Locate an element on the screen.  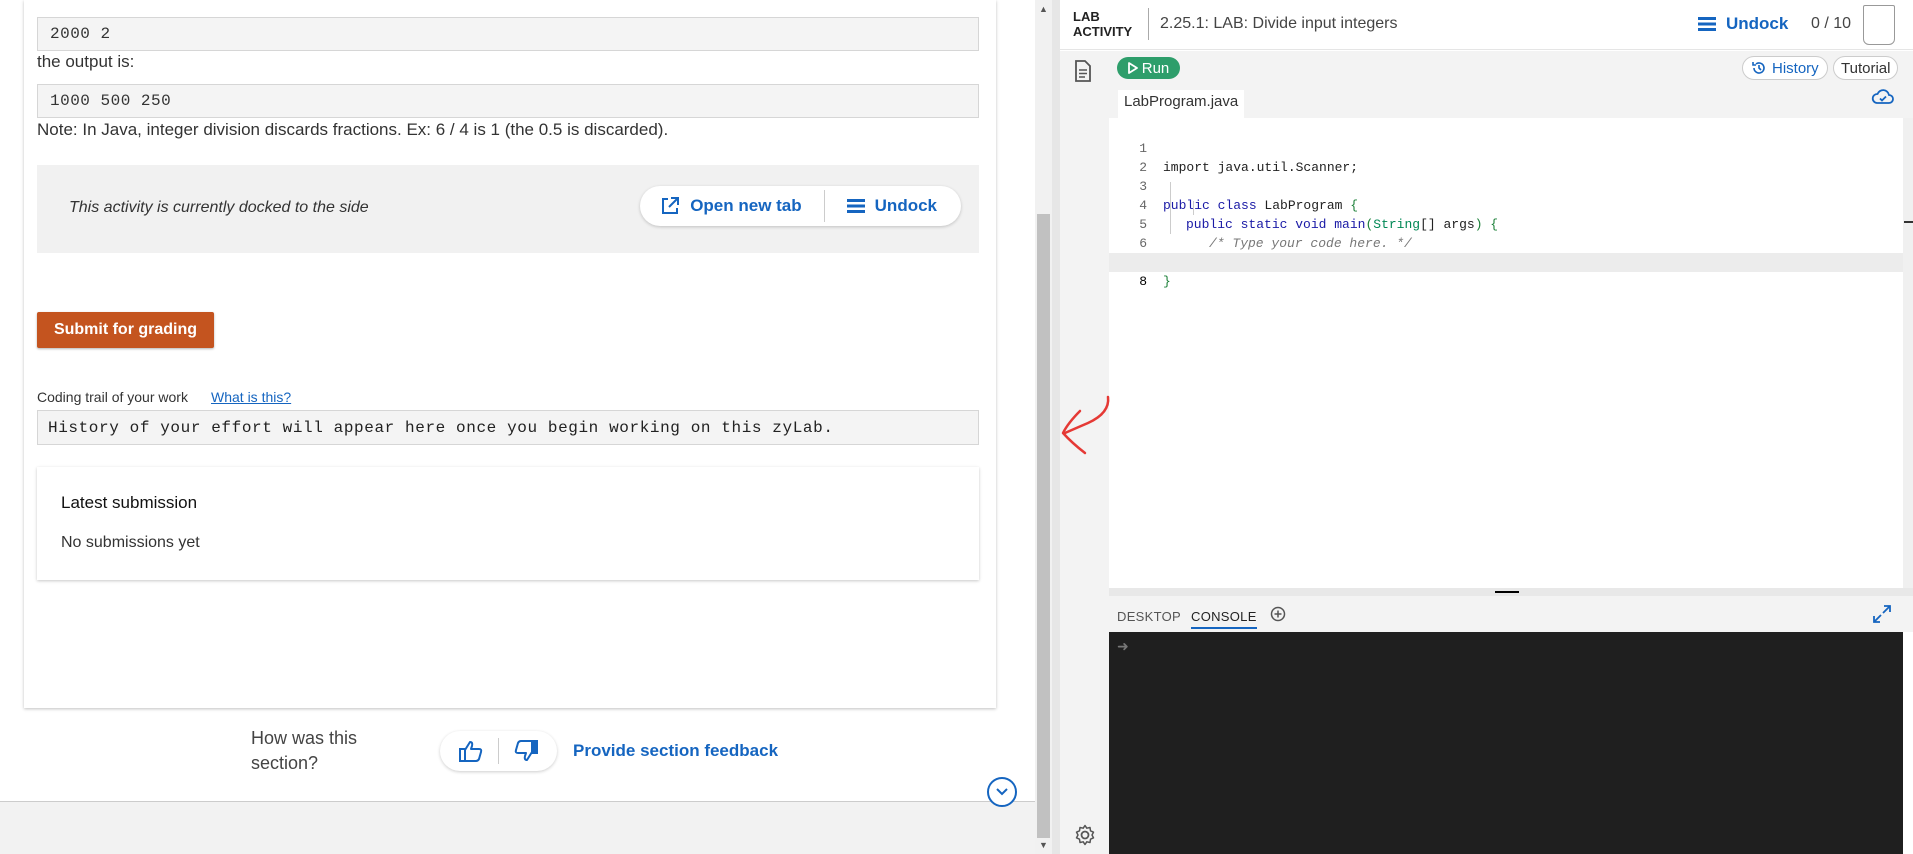
output-label: the output is: is located at coordinates (86, 61).